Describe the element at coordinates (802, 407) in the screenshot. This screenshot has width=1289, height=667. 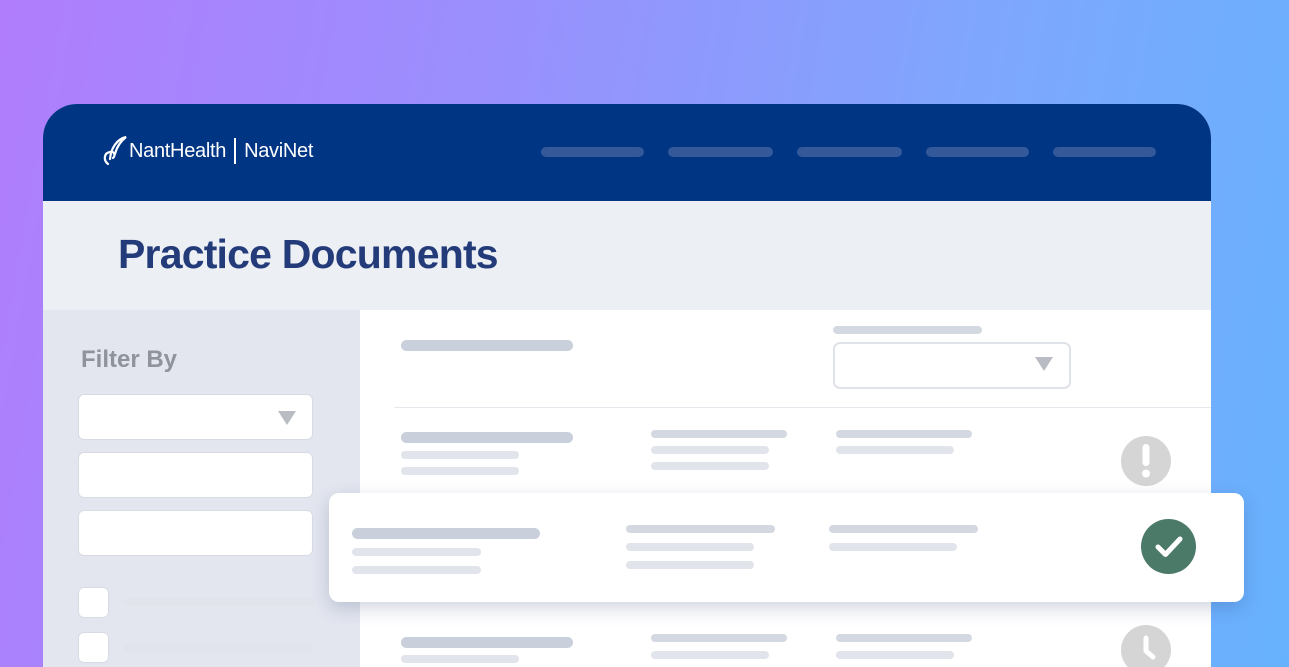
I see `list-divider` at that location.